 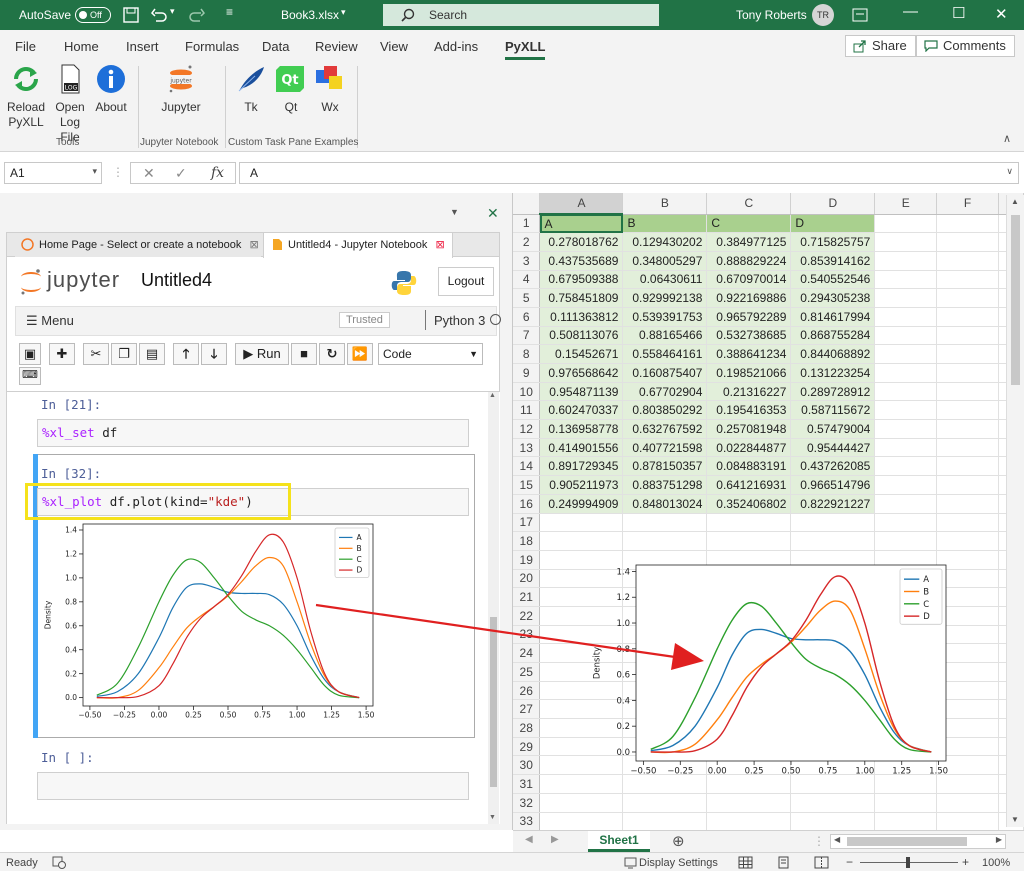 I want to click on vertical-scroll-thumb, so click(x=1015, y=300).